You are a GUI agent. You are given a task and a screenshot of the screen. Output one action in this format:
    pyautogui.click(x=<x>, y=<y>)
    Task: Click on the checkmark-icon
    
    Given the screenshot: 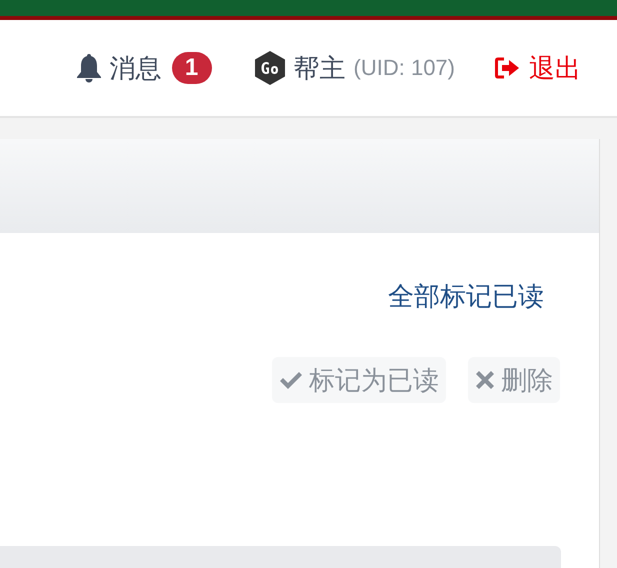 What is the action you would take?
    pyautogui.click(x=291, y=380)
    